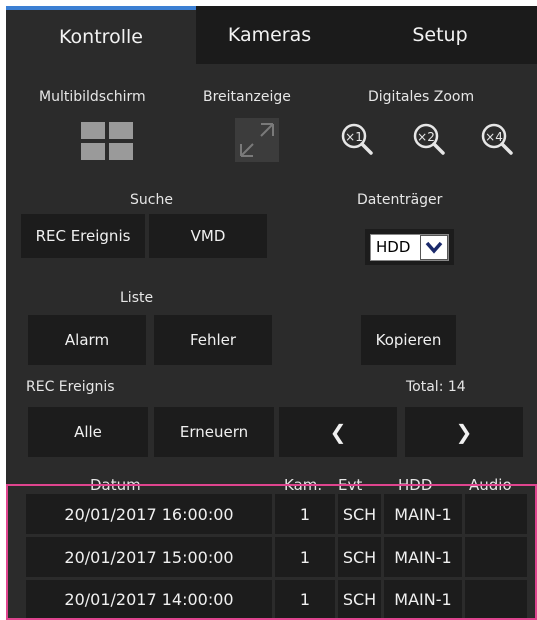  I want to click on all-button: Alle, so click(88, 432).